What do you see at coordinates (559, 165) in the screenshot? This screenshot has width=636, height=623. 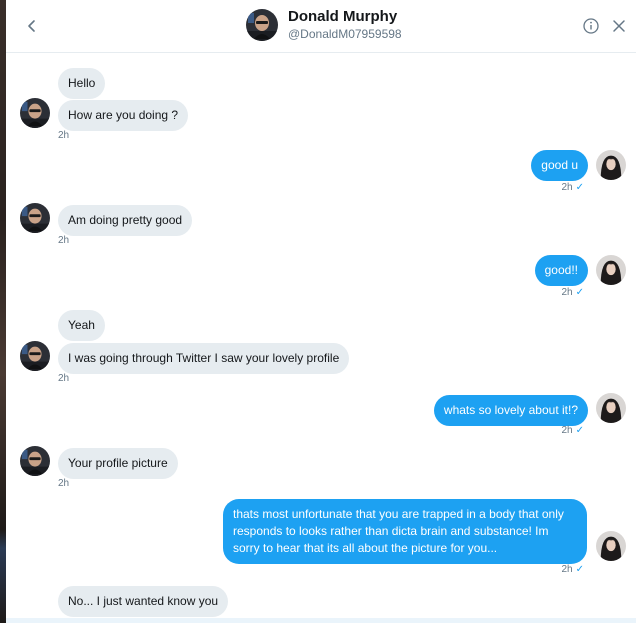 I see `message-bubble-outgoing: good u` at bounding box center [559, 165].